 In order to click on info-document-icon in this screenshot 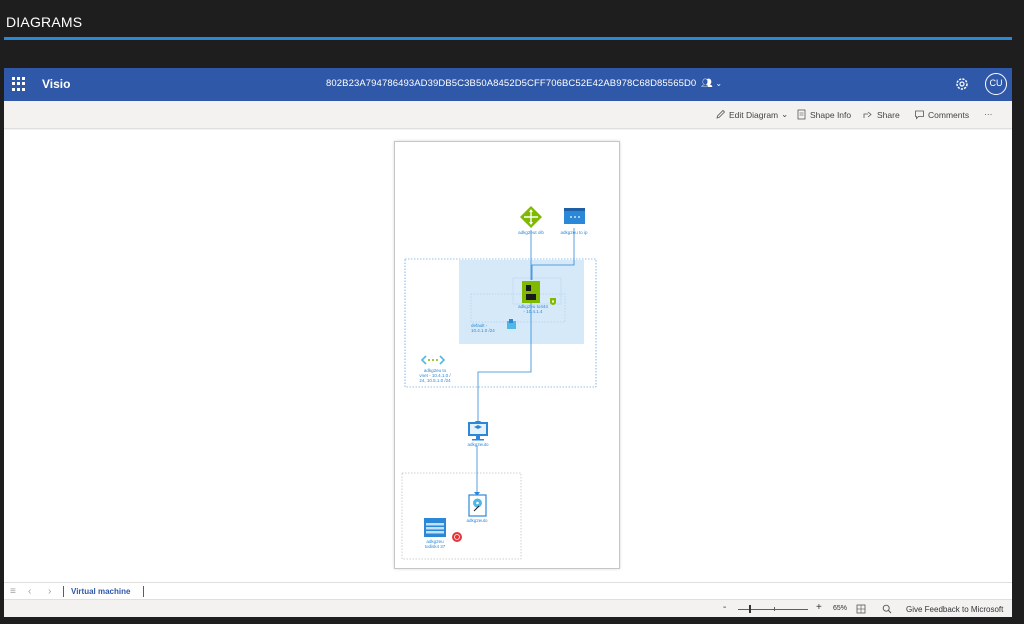, I will do `click(801, 114)`.